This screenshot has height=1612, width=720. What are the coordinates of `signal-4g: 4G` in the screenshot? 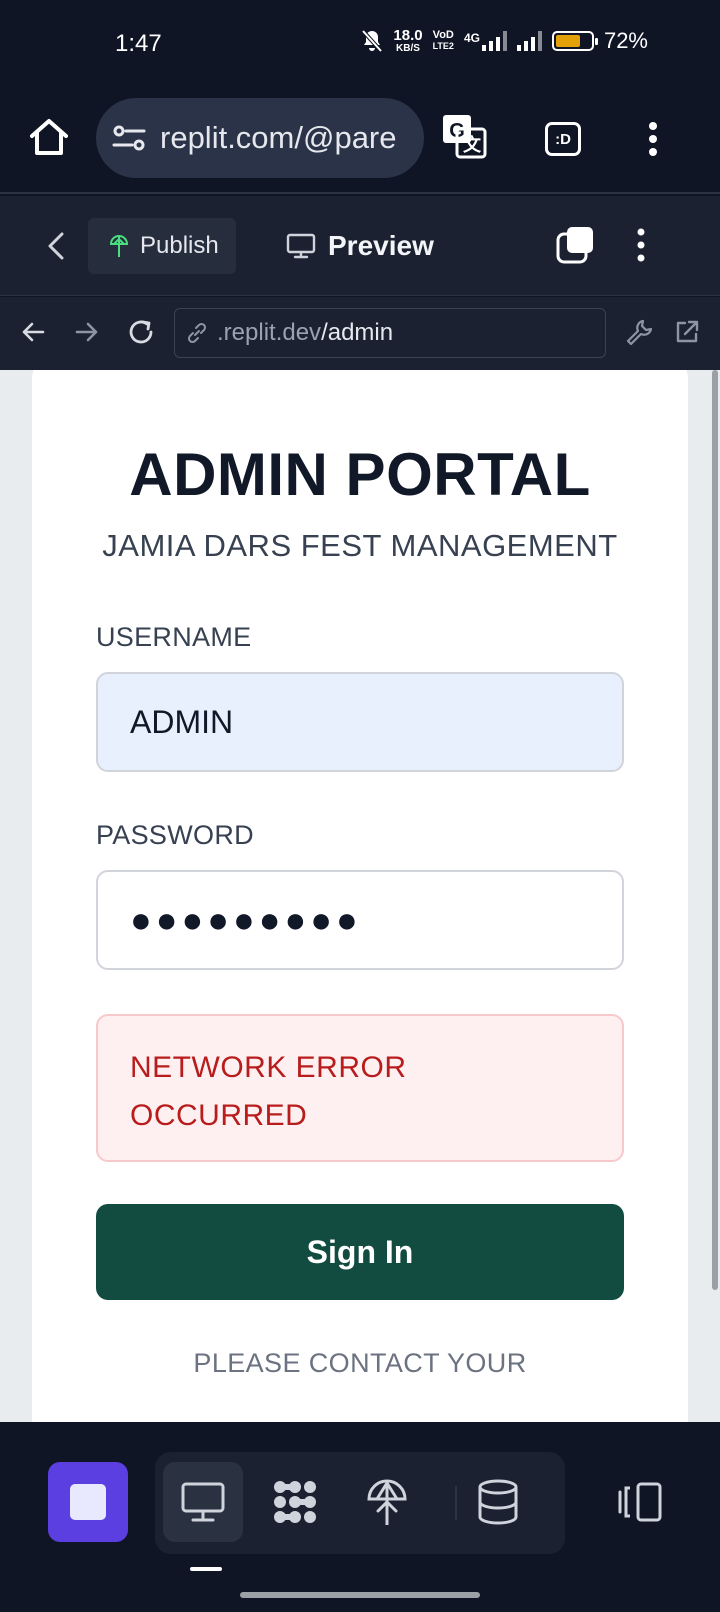 It's located at (485, 41).